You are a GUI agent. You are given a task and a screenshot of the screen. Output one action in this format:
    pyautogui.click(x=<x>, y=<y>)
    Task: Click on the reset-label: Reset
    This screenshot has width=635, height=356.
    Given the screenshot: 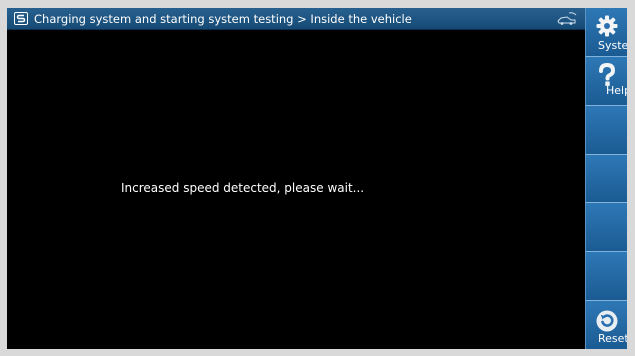 What is the action you would take?
    pyautogui.click(x=612, y=339)
    